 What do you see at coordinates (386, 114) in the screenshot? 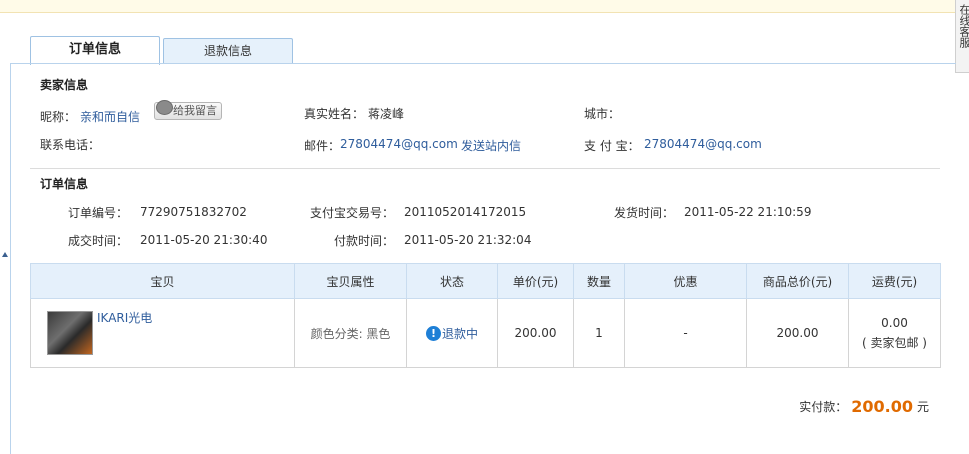
I see `seller-realname: 蒋凌峰` at bounding box center [386, 114].